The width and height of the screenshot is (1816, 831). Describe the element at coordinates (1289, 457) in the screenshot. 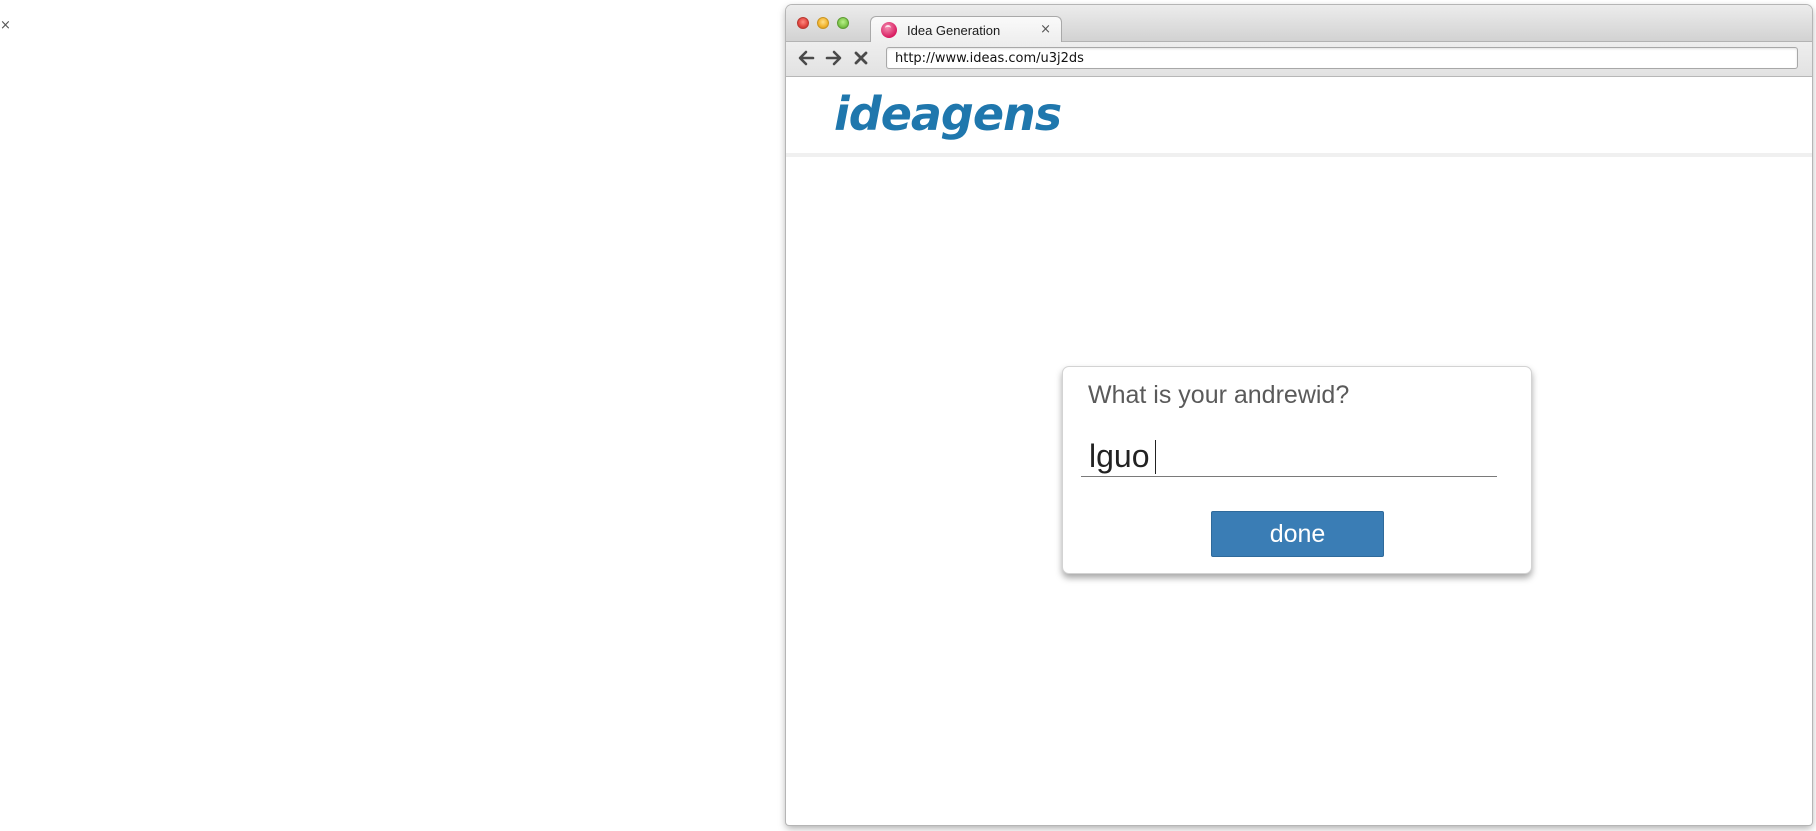

I see `andrewid-input` at that location.